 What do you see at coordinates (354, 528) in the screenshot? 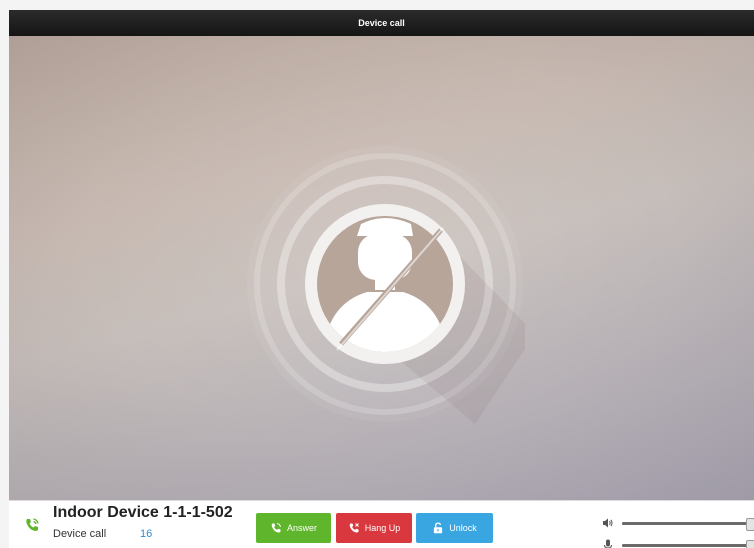
I see `phone-hangup-icon` at bounding box center [354, 528].